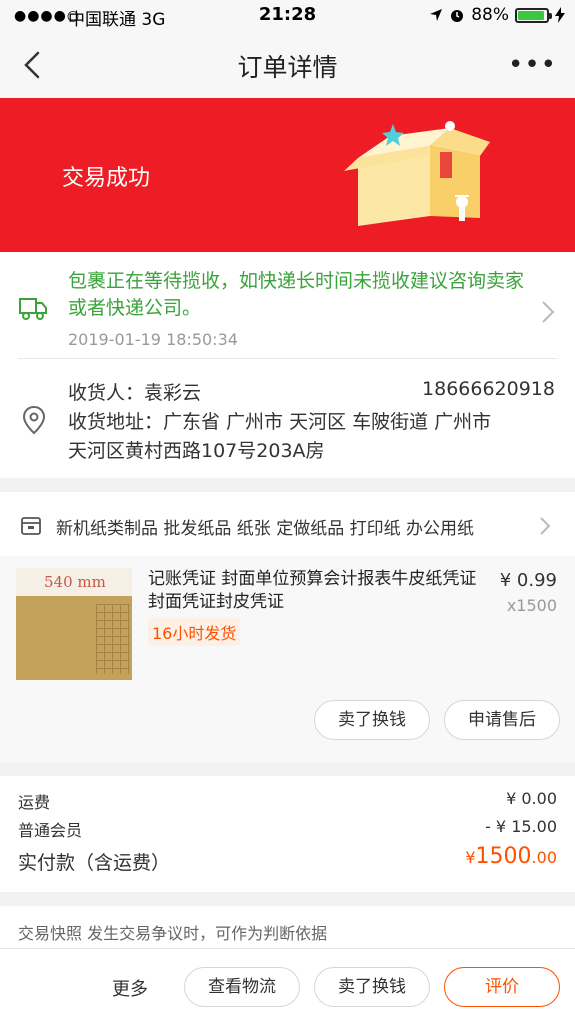 The height and width of the screenshot is (1025, 575). What do you see at coordinates (50, 830) in the screenshot?
I see `member-discount-label: 普通会员` at bounding box center [50, 830].